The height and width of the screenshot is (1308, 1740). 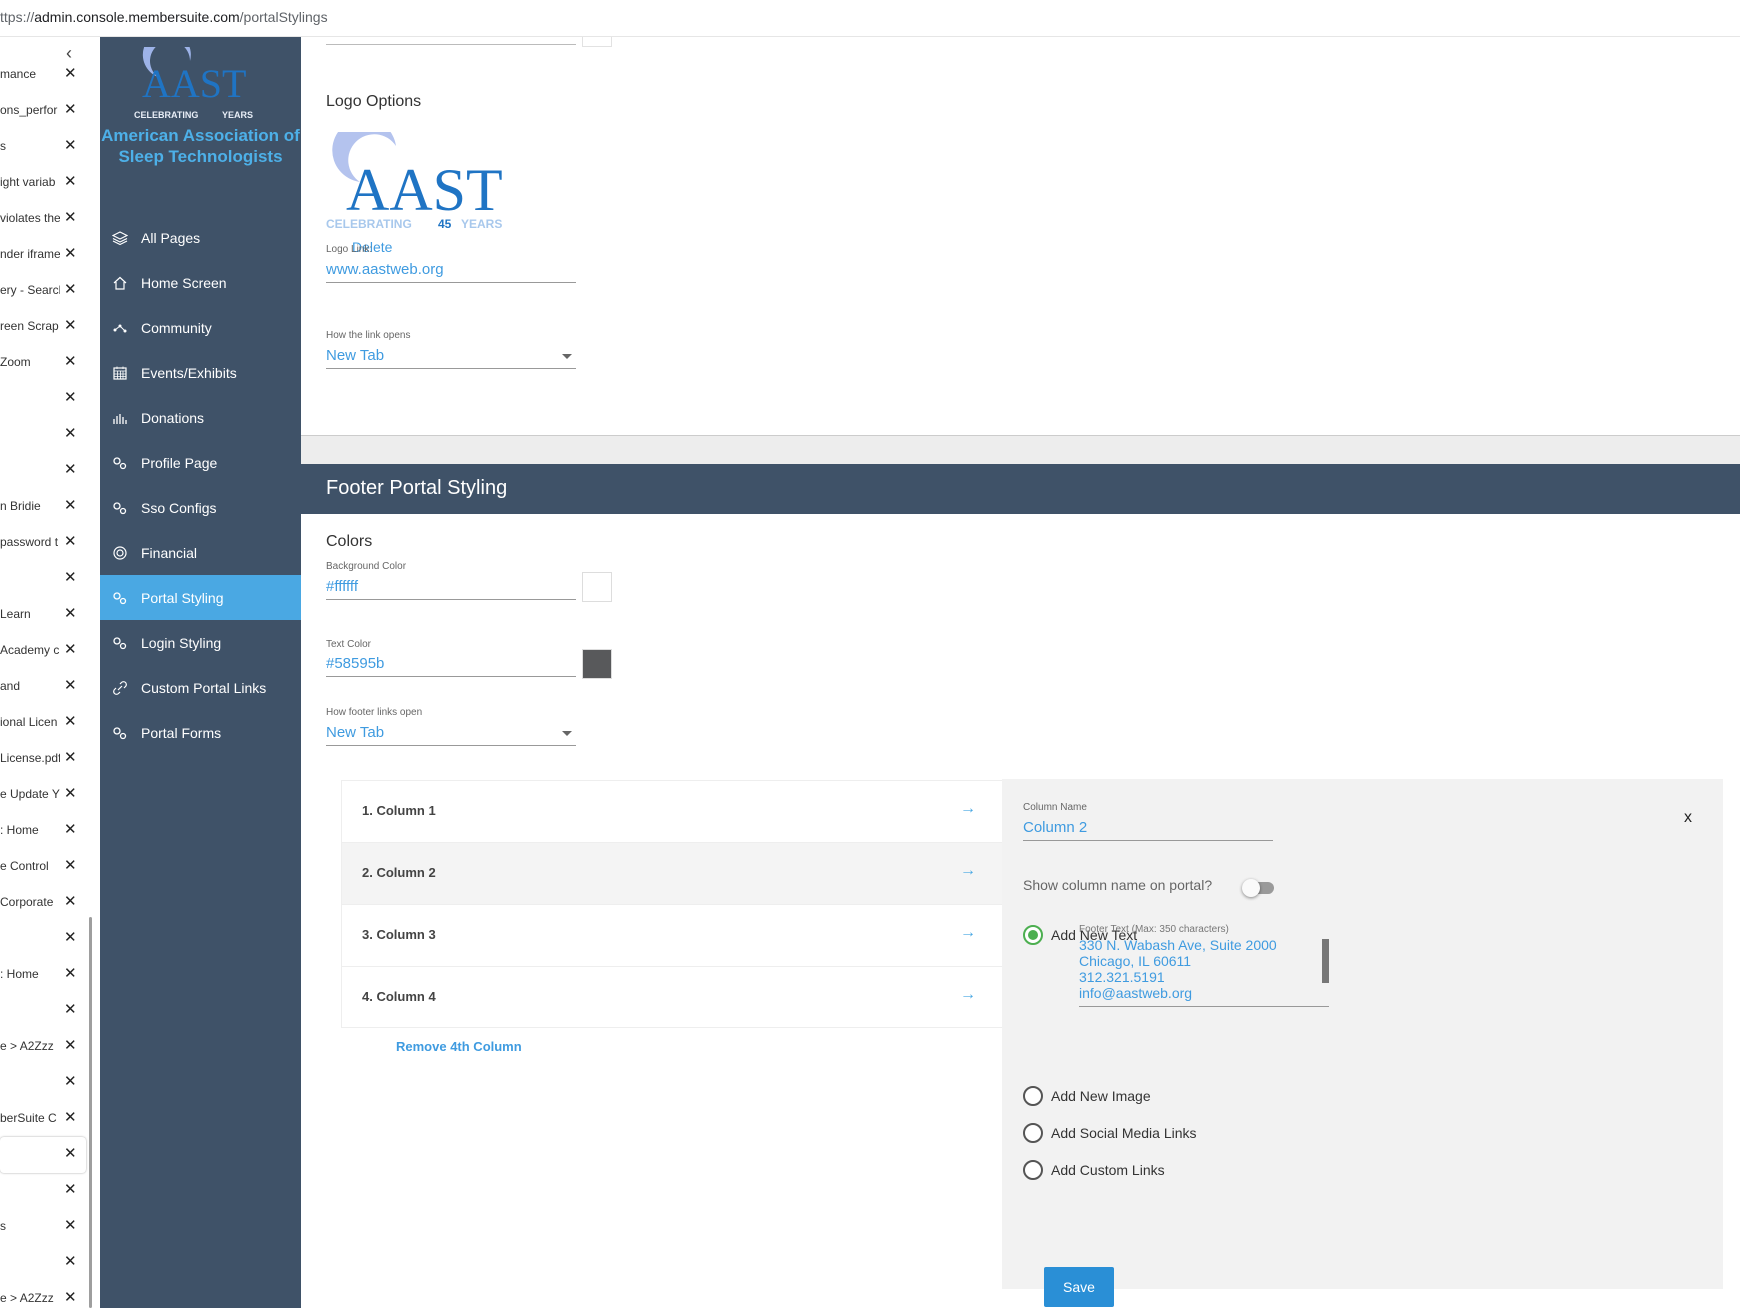 I want to click on browser-tab: Academy c ✕, so click(x=43, y=651).